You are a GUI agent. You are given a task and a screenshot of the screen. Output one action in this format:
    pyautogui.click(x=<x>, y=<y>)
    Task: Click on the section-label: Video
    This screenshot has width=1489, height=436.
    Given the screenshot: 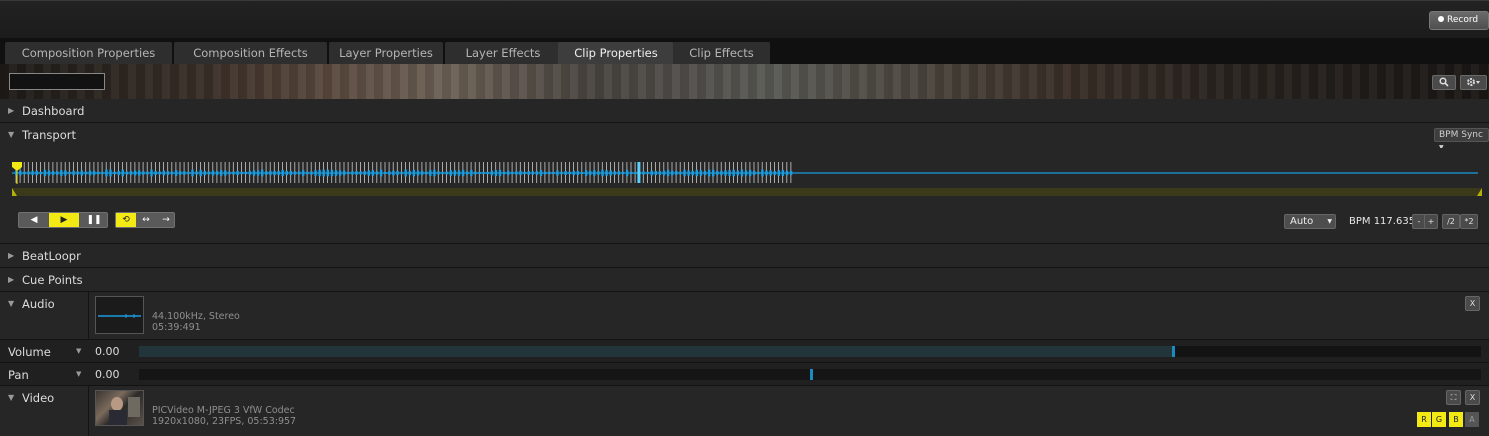 What is the action you would take?
    pyautogui.click(x=38, y=398)
    